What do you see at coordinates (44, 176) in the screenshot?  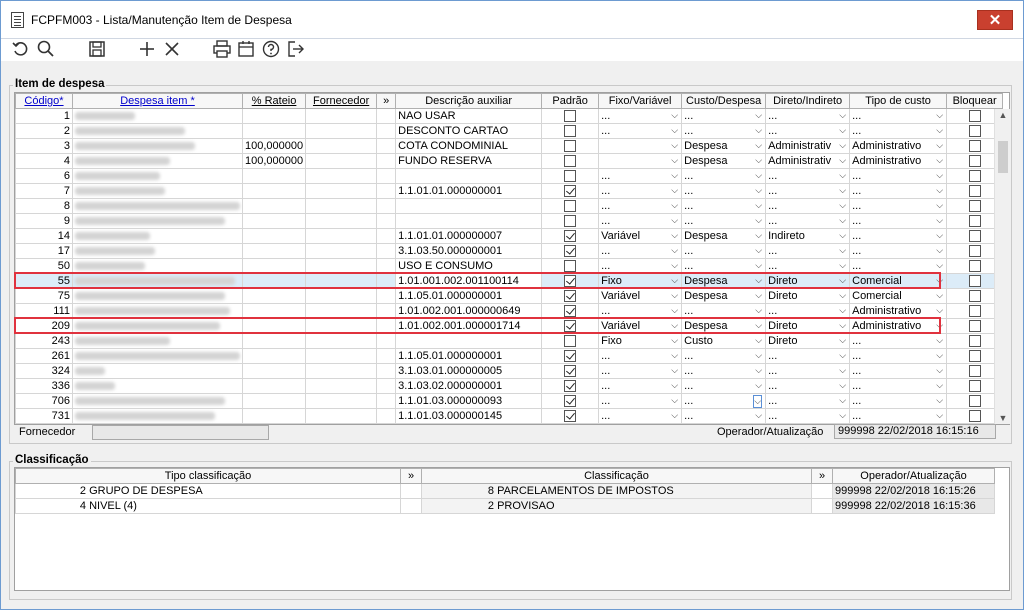 I see `codigo-cell: 6` at bounding box center [44, 176].